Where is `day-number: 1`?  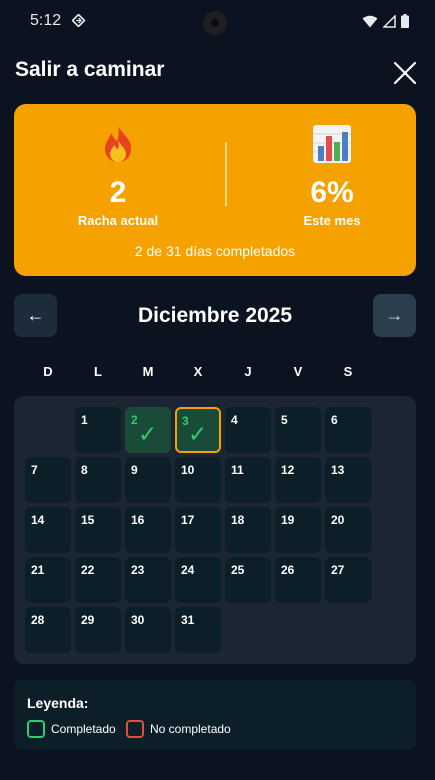
day-number: 1 is located at coordinates (84, 420).